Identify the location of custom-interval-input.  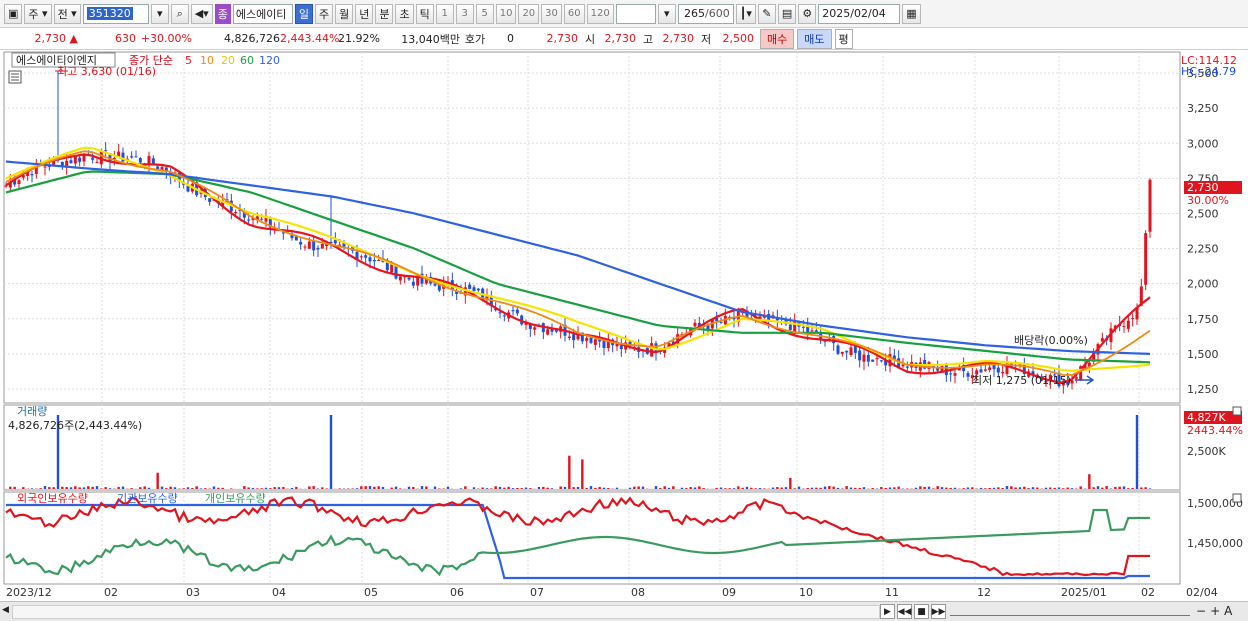
(635, 13).